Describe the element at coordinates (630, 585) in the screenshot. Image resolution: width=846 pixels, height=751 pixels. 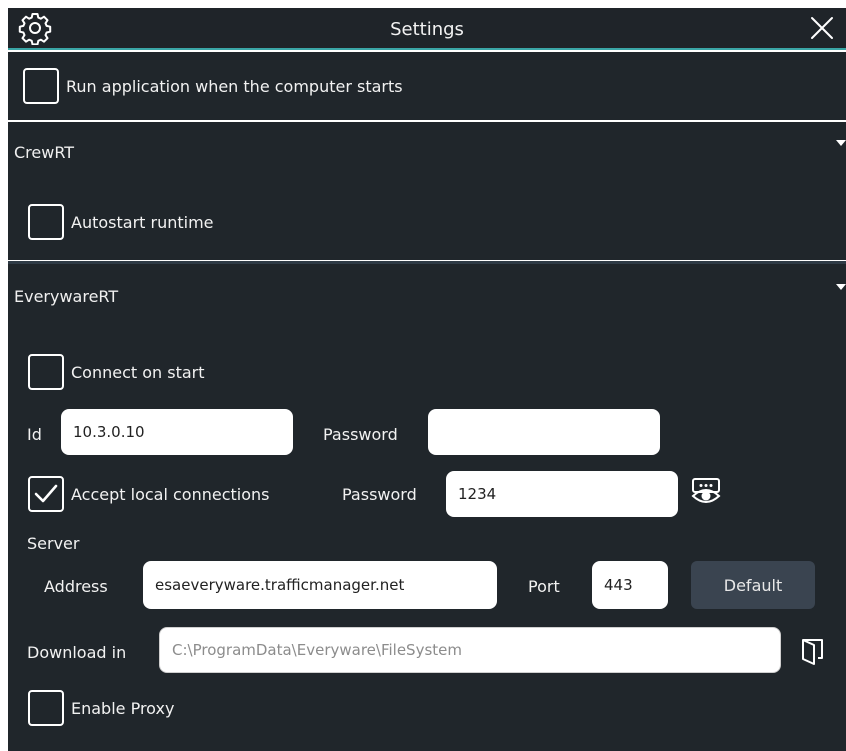
I see `port-input: 443` at that location.